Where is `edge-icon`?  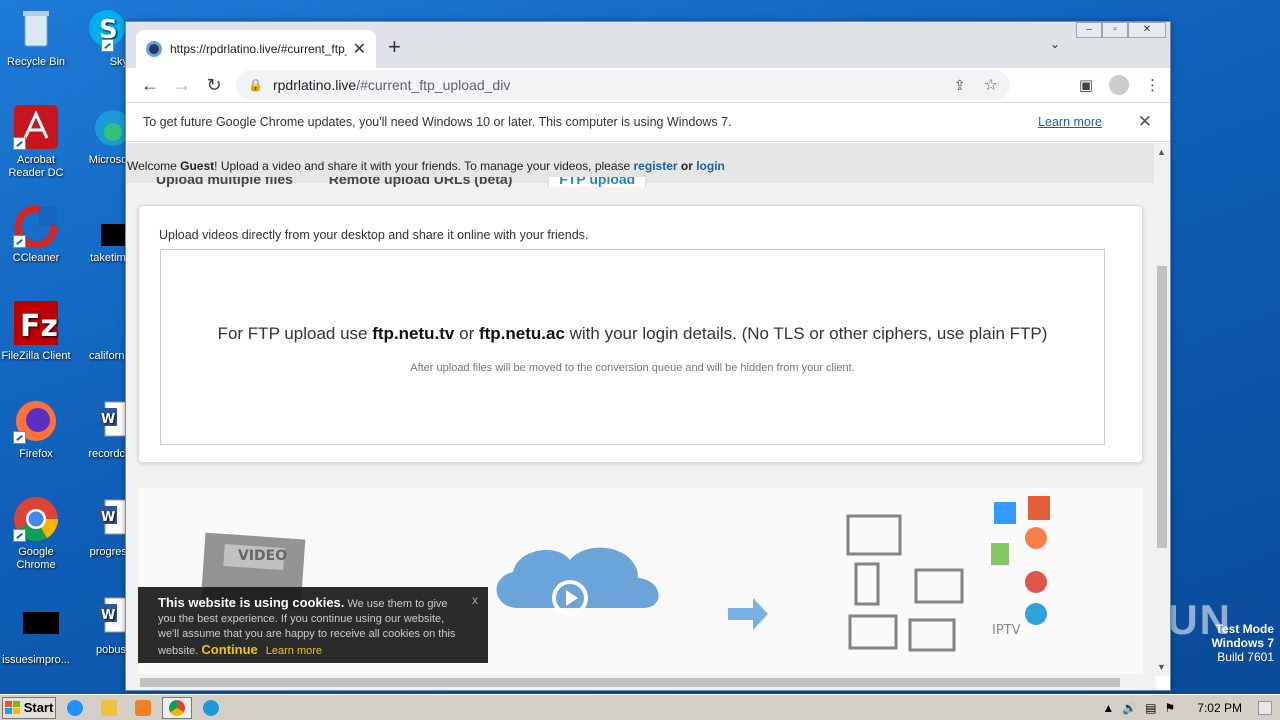
edge-icon is located at coordinates (107, 127).